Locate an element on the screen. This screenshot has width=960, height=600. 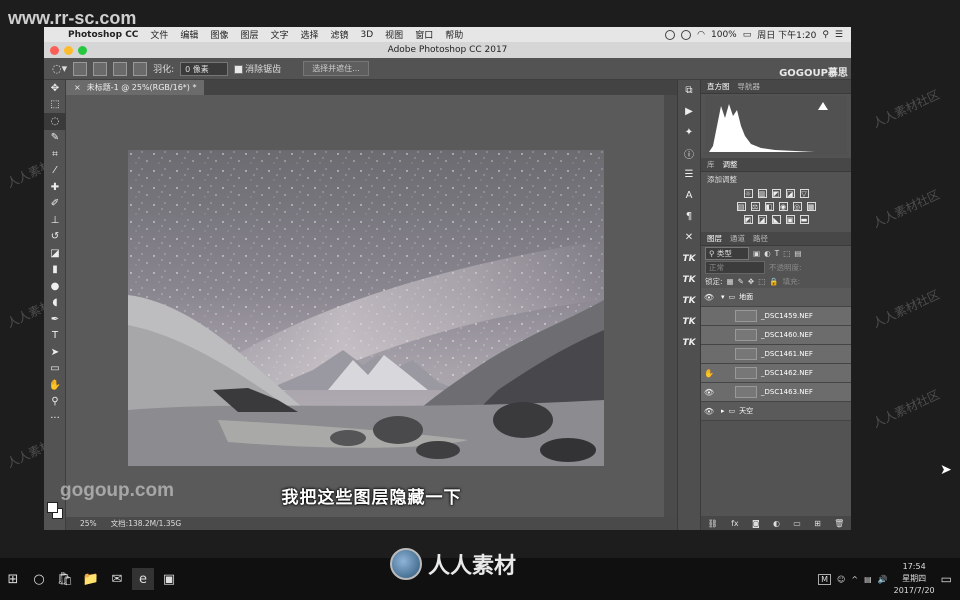
threshold-icon: ◣ is located at coordinates (776, 219).